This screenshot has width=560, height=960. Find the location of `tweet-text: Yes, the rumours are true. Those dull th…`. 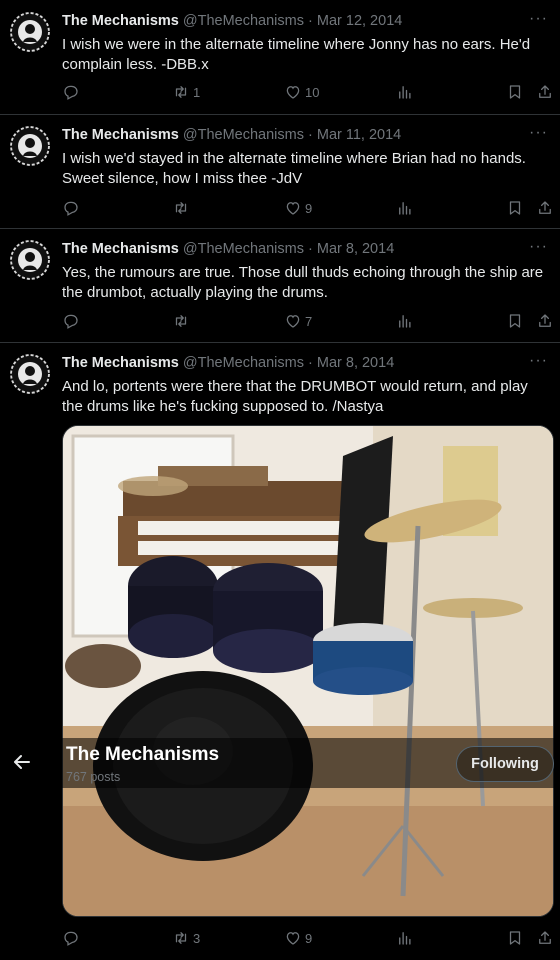

tweet-text: Yes, the rumours are true. Those dull th… is located at coordinates (303, 282).